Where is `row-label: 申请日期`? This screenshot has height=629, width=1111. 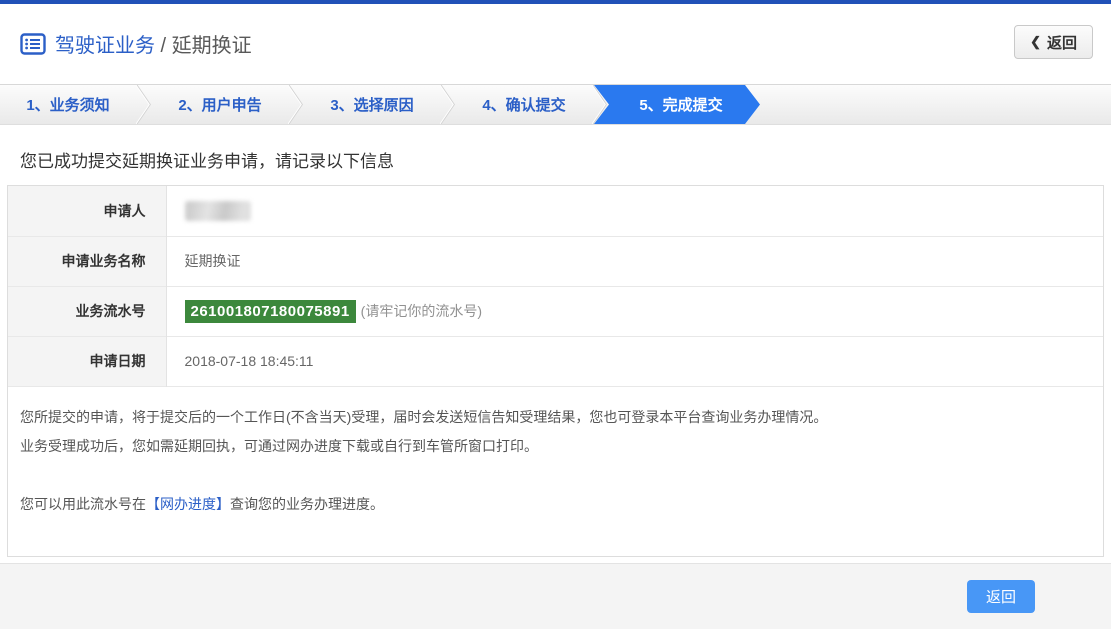 row-label: 申请日期 is located at coordinates (87, 361).